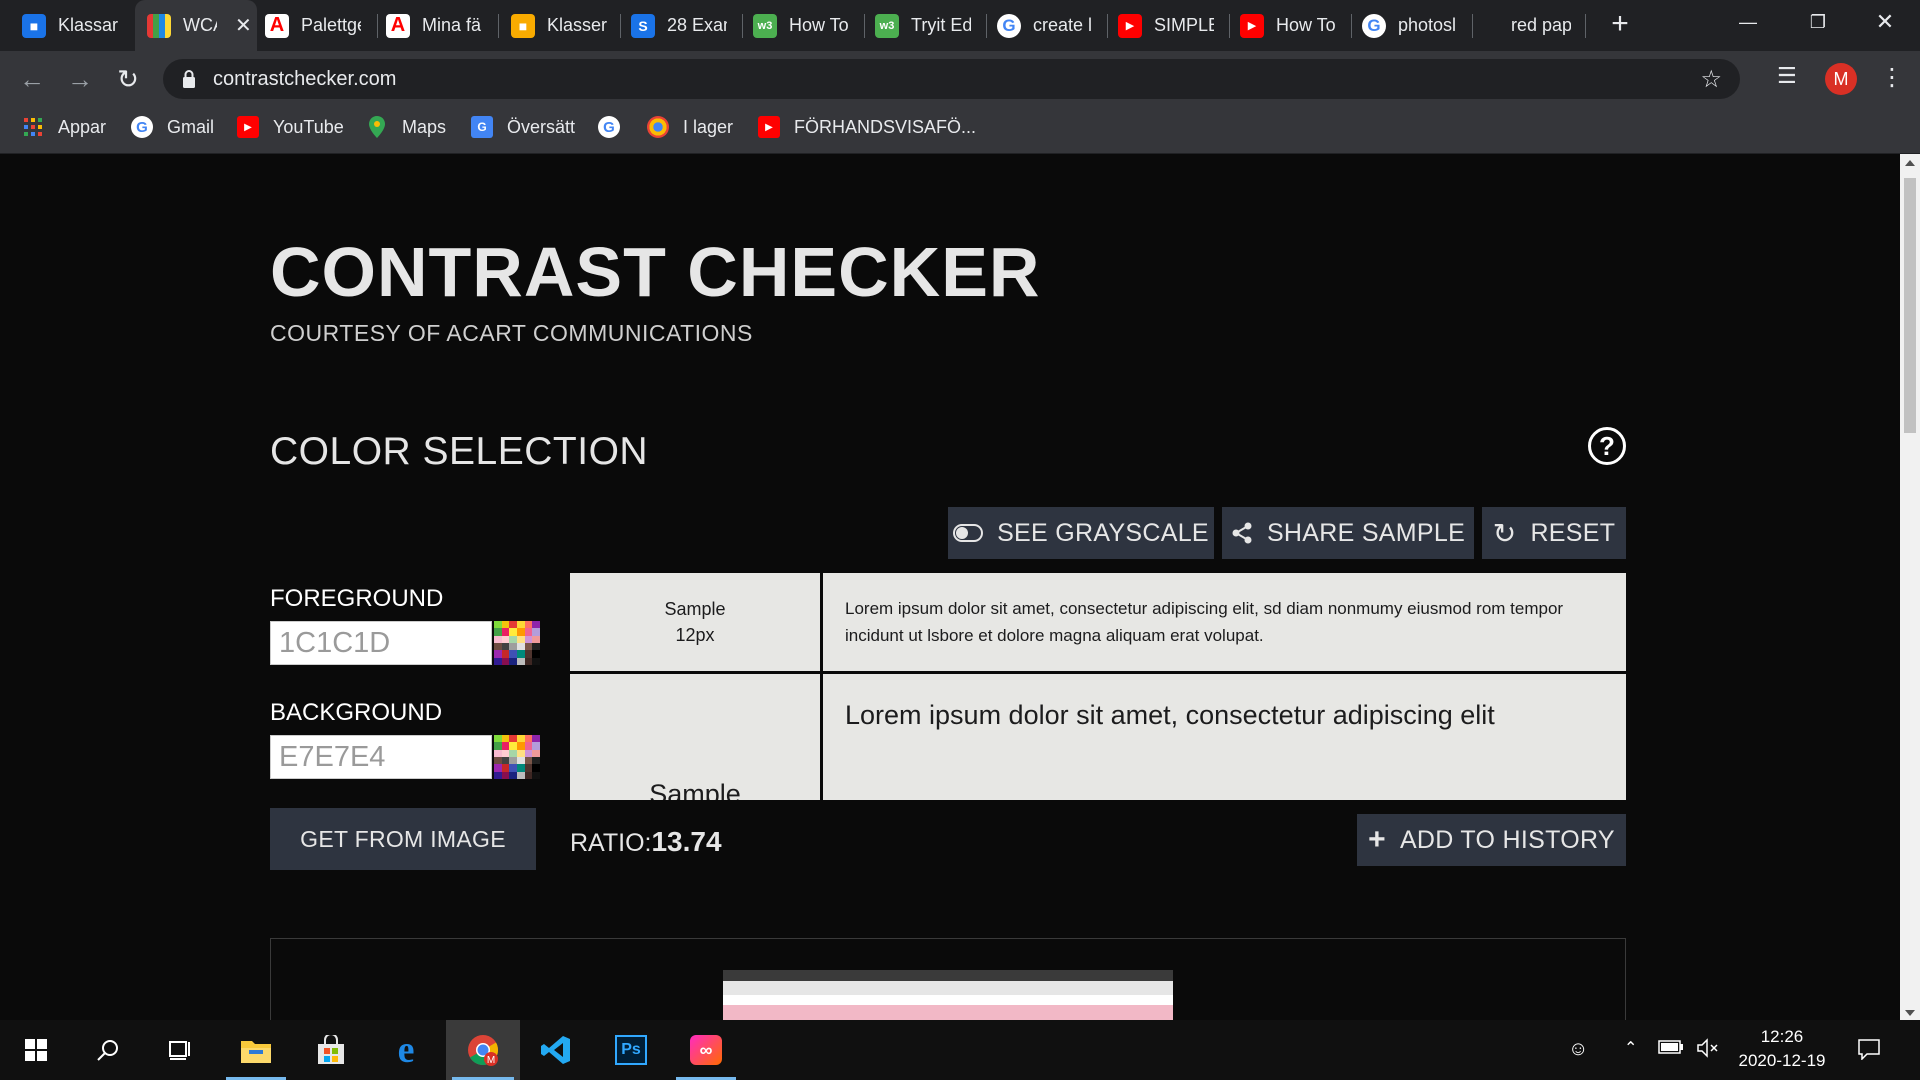  I want to click on add-to-history-button: + ADD TO HISTORY, so click(1491, 840).